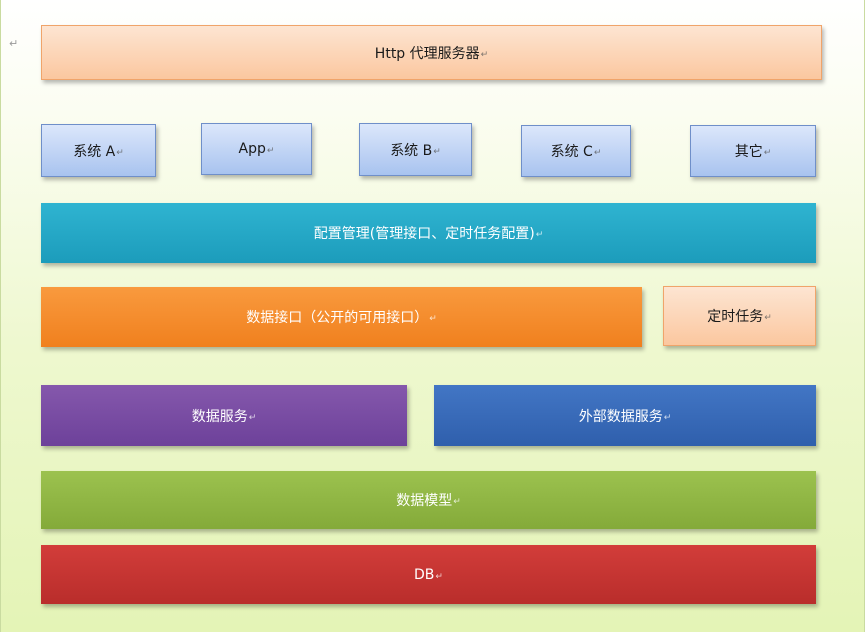  What do you see at coordinates (424, 501) in the screenshot?
I see `data-model-label: 数据模型` at bounding box center [424, 501].